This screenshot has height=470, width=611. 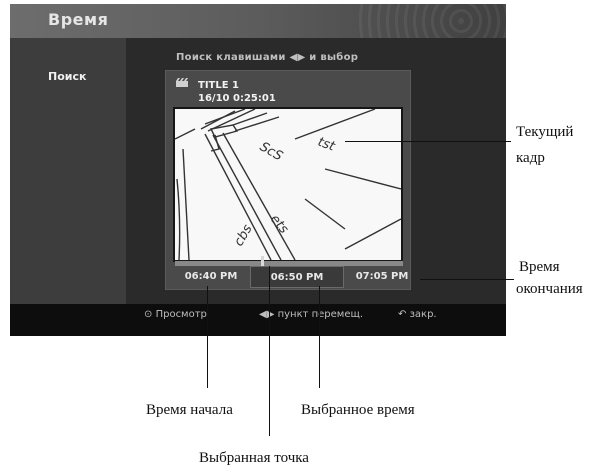 I want to click on footer-item-view: ⊙ Просмотр, so click(x=175, y=314).